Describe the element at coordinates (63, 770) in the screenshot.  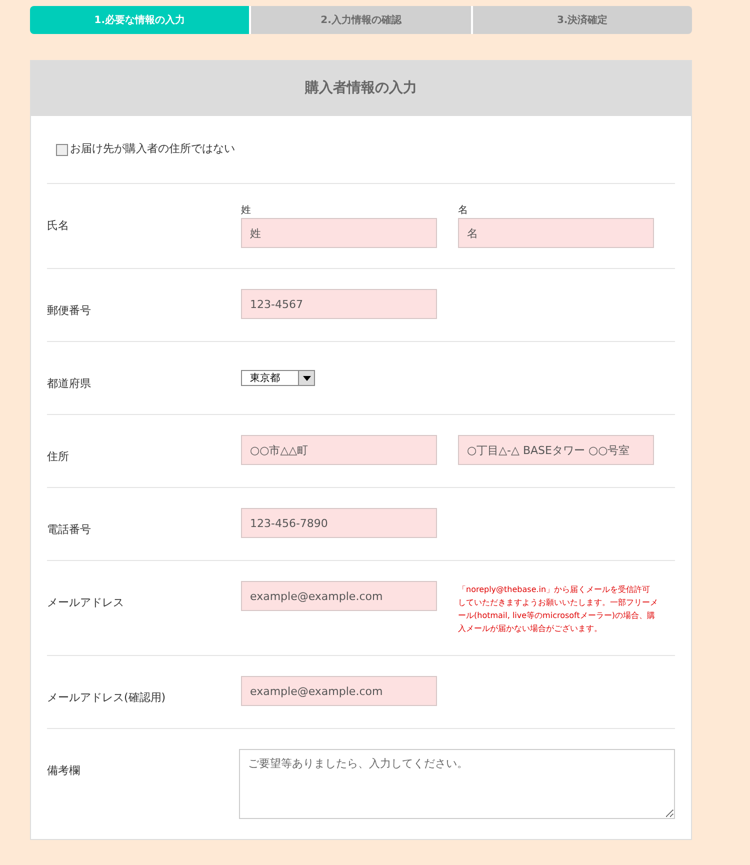
I see `field-label: 備考欄` at that location.